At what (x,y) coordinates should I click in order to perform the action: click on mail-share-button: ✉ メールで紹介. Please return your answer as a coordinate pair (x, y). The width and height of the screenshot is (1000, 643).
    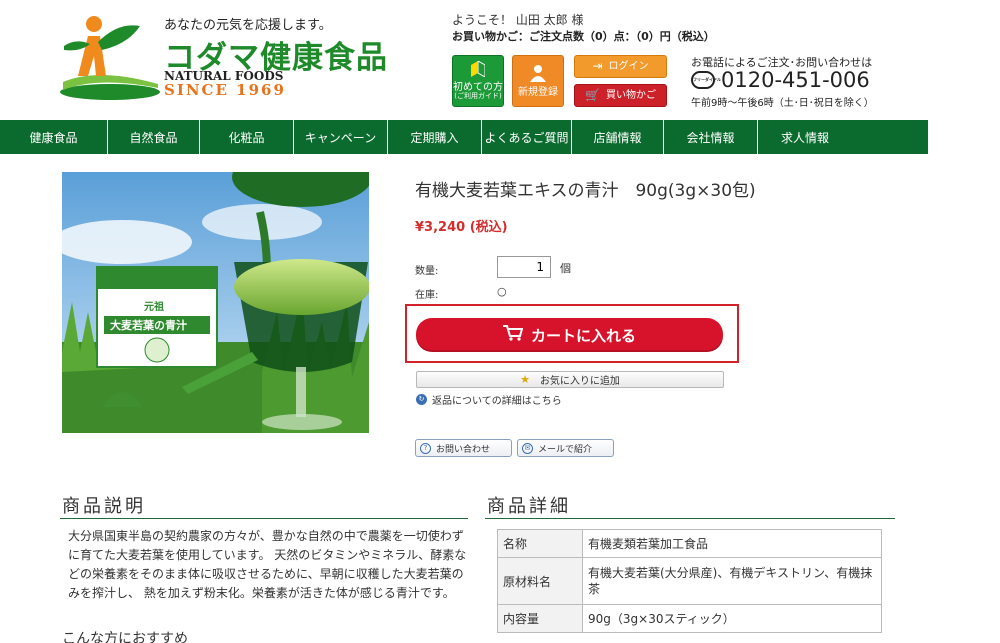
    Looking at the image, I should click on (565, 448).